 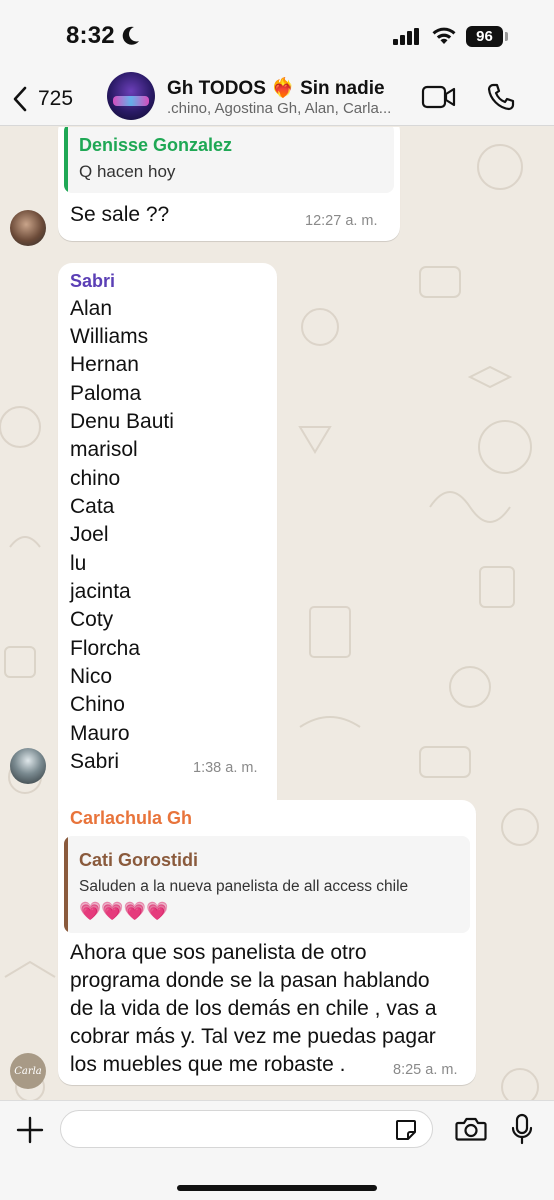 I want to click on reply-sender: Cati Gorostidi, so click(x=139, y=860).